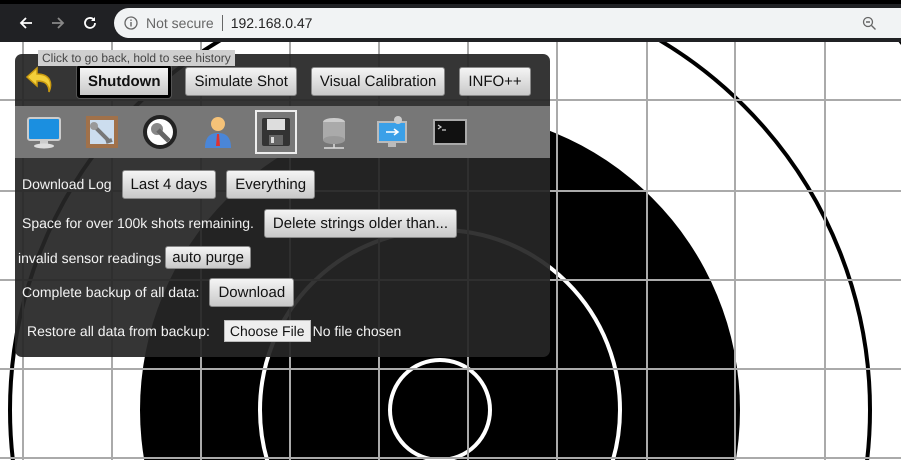 This screenshot has width=901, height=460. Describe the element at coordinates (507, 23) in the screenshot. I see `address-bar: Not secure 192.168.0.47` at that location.